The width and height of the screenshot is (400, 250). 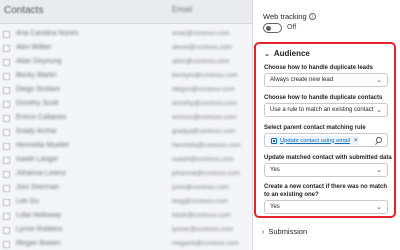 What do you see at coordinates (206, 173) in the screenshot?
I see `row-email: johannal@contoso.com` at bounding box center [206, 173].